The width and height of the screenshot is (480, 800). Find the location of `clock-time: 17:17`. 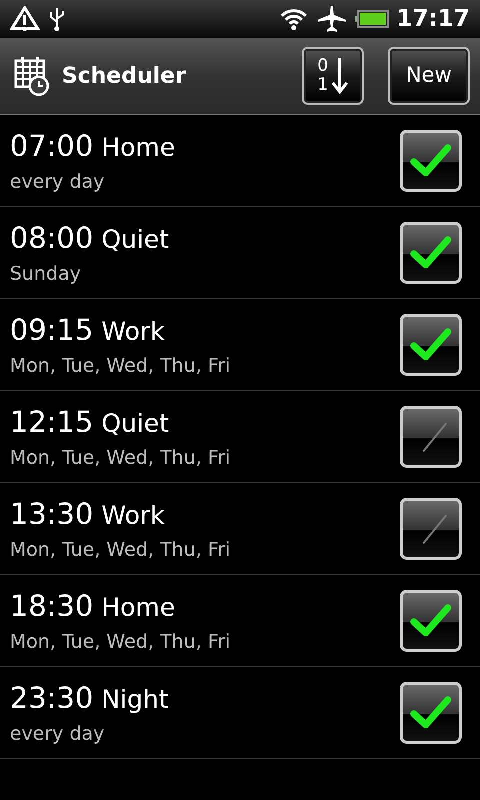

clock-time: 17:17 is located at coordinates (433, 19).